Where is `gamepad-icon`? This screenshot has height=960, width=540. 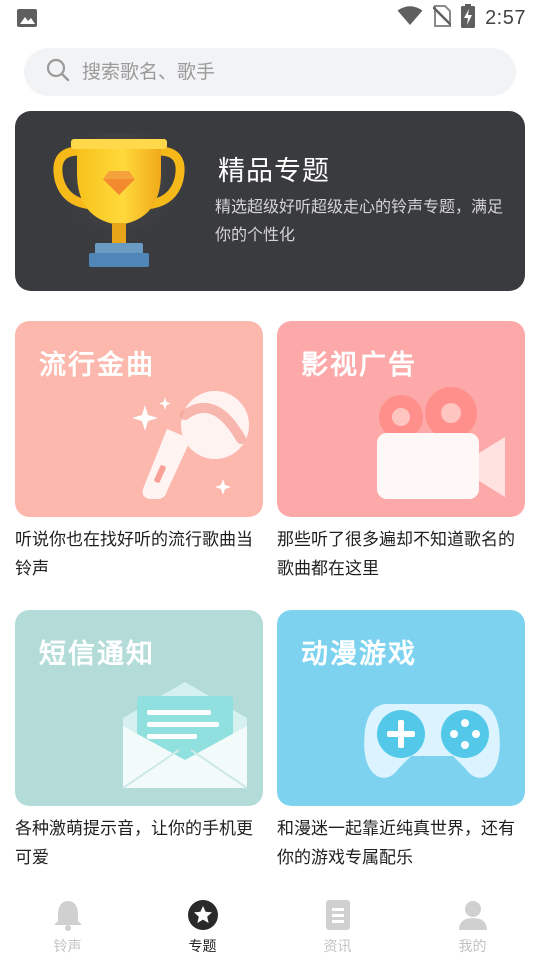
gamepad-icon is located at coordinates (401, 708).